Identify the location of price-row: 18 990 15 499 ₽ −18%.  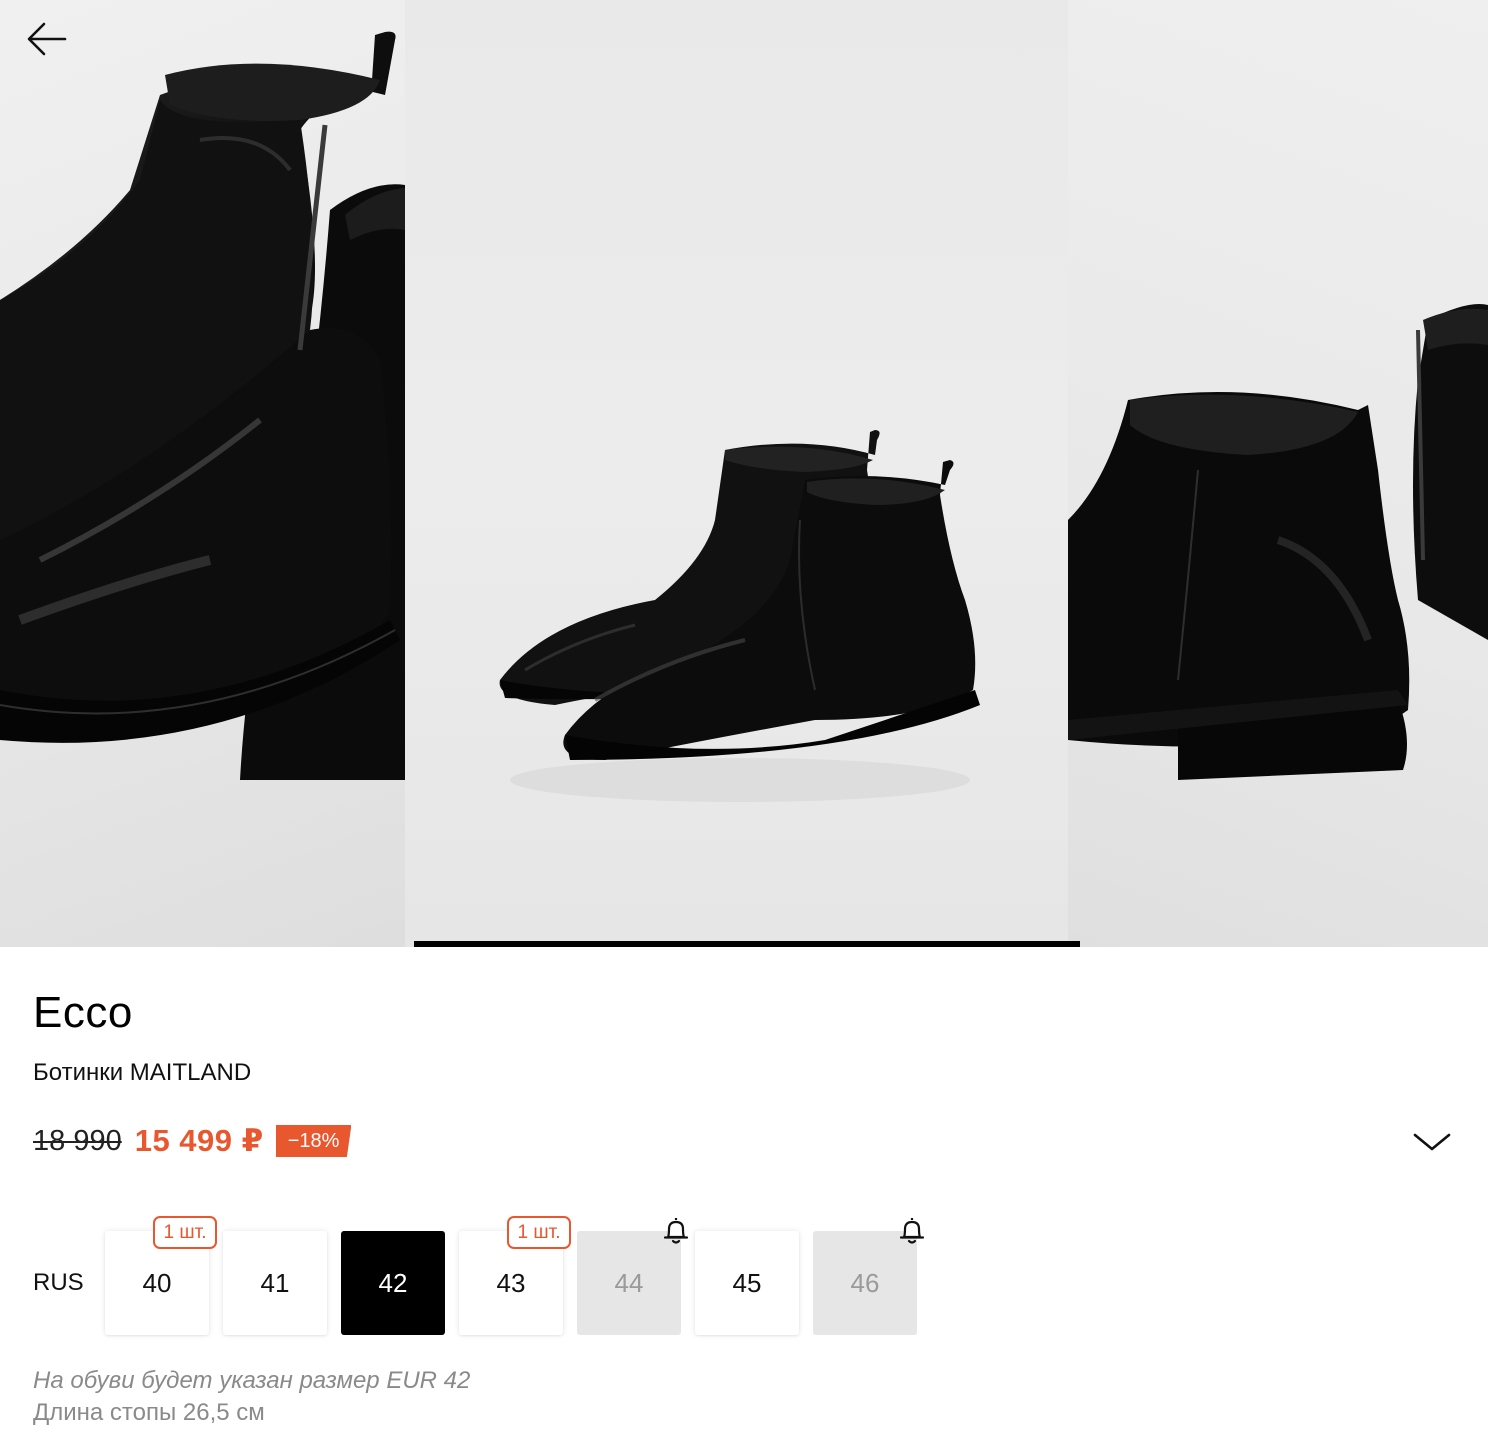
(192, 1141).